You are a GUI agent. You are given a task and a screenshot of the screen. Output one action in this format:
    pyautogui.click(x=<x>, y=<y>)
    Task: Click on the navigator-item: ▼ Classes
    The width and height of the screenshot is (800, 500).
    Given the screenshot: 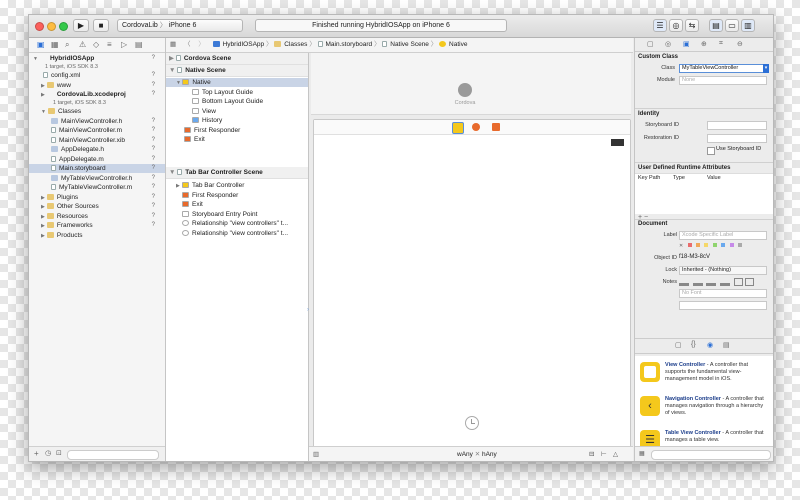 What is the action you would take?
    pyautogui.click(x=97, y=111)
    